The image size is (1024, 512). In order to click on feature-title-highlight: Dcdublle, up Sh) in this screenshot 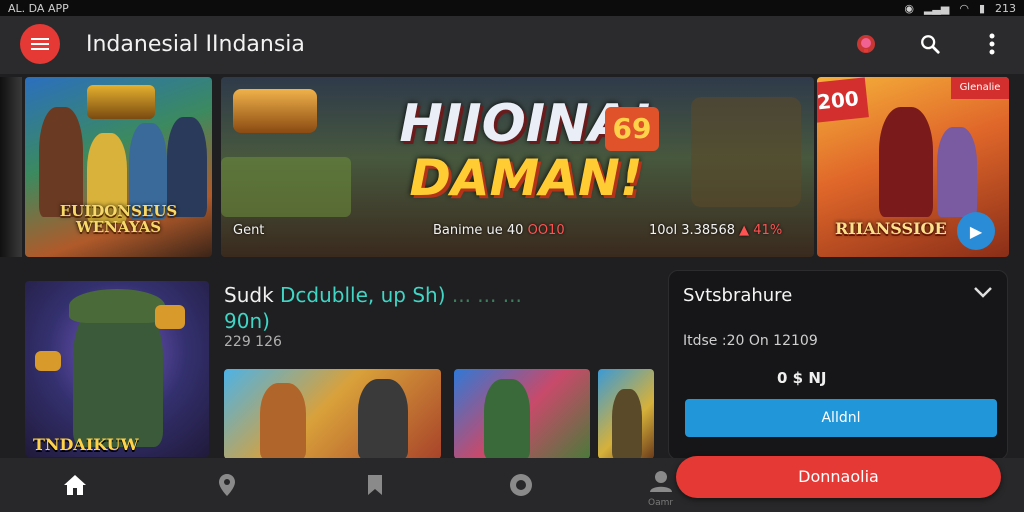, I will do `click(363, 295)`.